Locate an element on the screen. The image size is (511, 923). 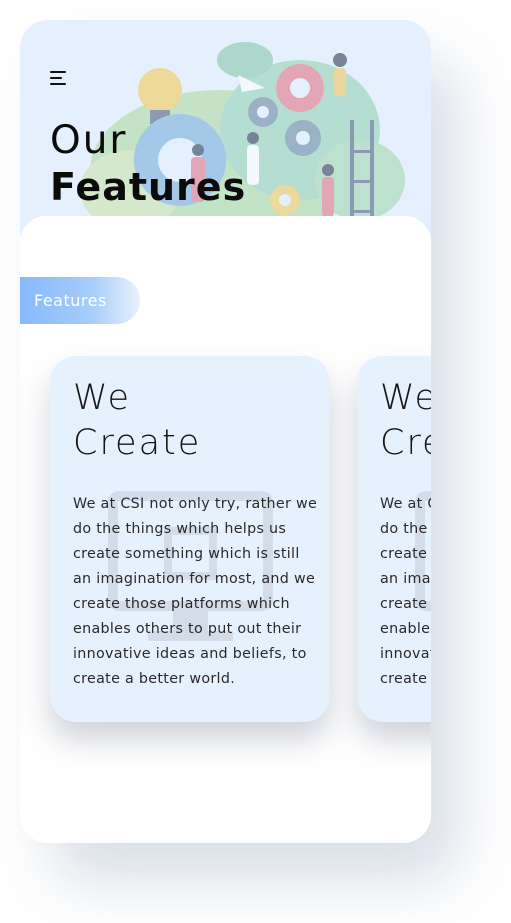
section-tag-features: Features is located at coordinates (80, 300).